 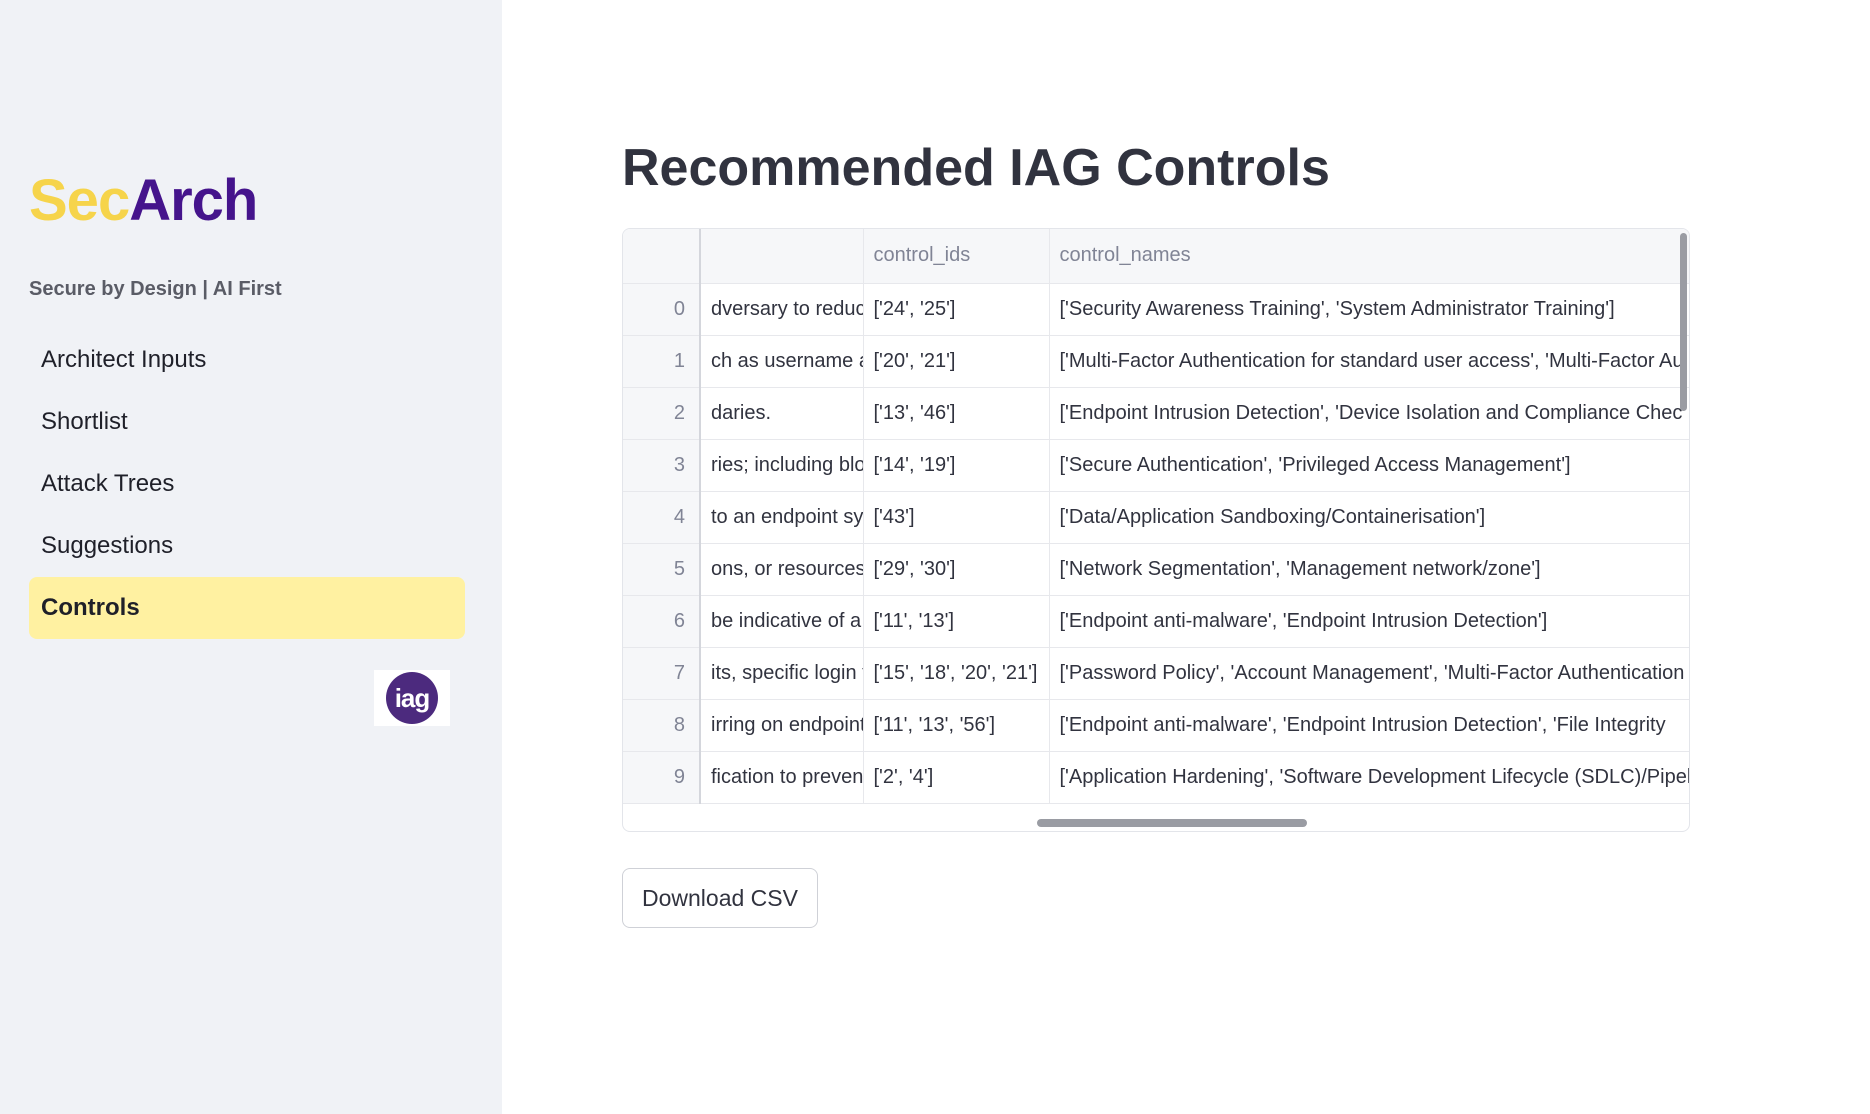 What do you see at coordinates (662, 465) in the screenshot?
I see `row-index: 3` at bounding box center [662, 465].